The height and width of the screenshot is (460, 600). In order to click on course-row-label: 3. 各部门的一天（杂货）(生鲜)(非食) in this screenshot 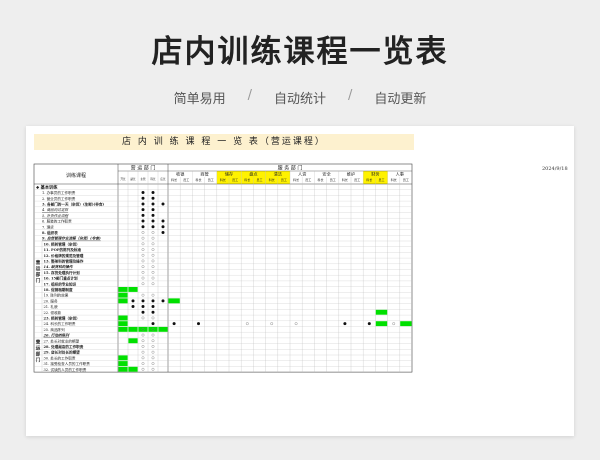, I will do `click(73, 204)`.